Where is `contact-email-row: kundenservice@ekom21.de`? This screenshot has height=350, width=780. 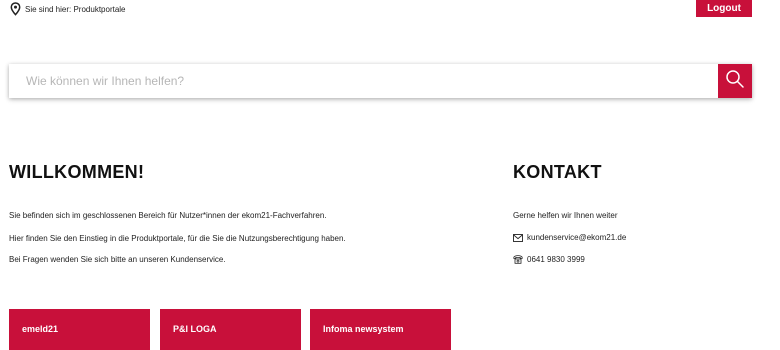 contact-email-row: kundenservice@ekom21.de is located at coordinates (569, 237).